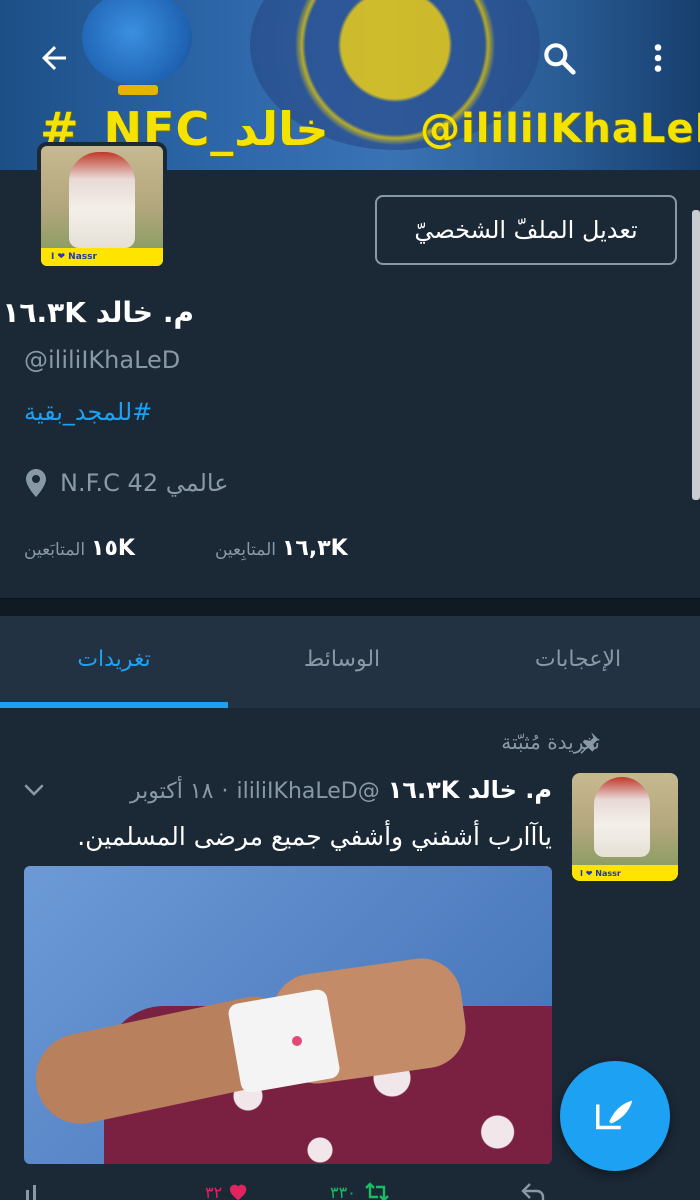  I want to click on heart-icon, so click(238, 1192).